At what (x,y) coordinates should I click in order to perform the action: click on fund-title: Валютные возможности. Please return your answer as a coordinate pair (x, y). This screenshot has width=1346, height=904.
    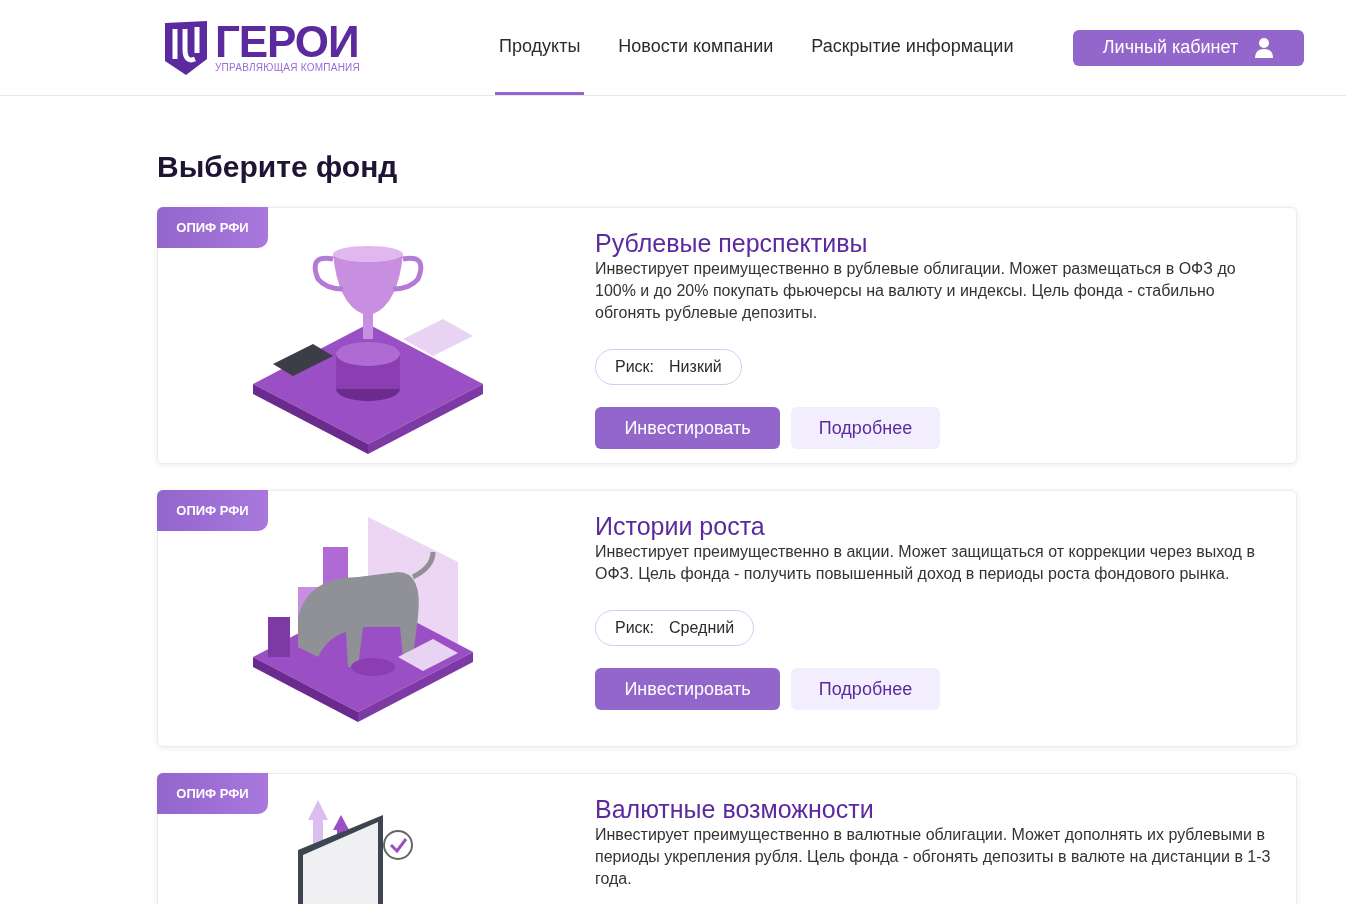
    Looking at the image, I should click on (734, 809).